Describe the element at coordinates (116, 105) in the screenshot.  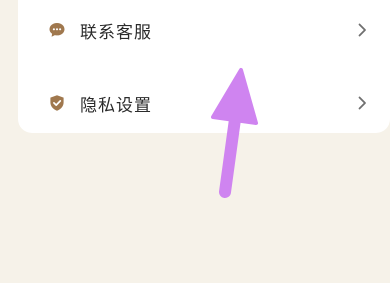
I see `menu-item-label: 隐私设置` at that location.